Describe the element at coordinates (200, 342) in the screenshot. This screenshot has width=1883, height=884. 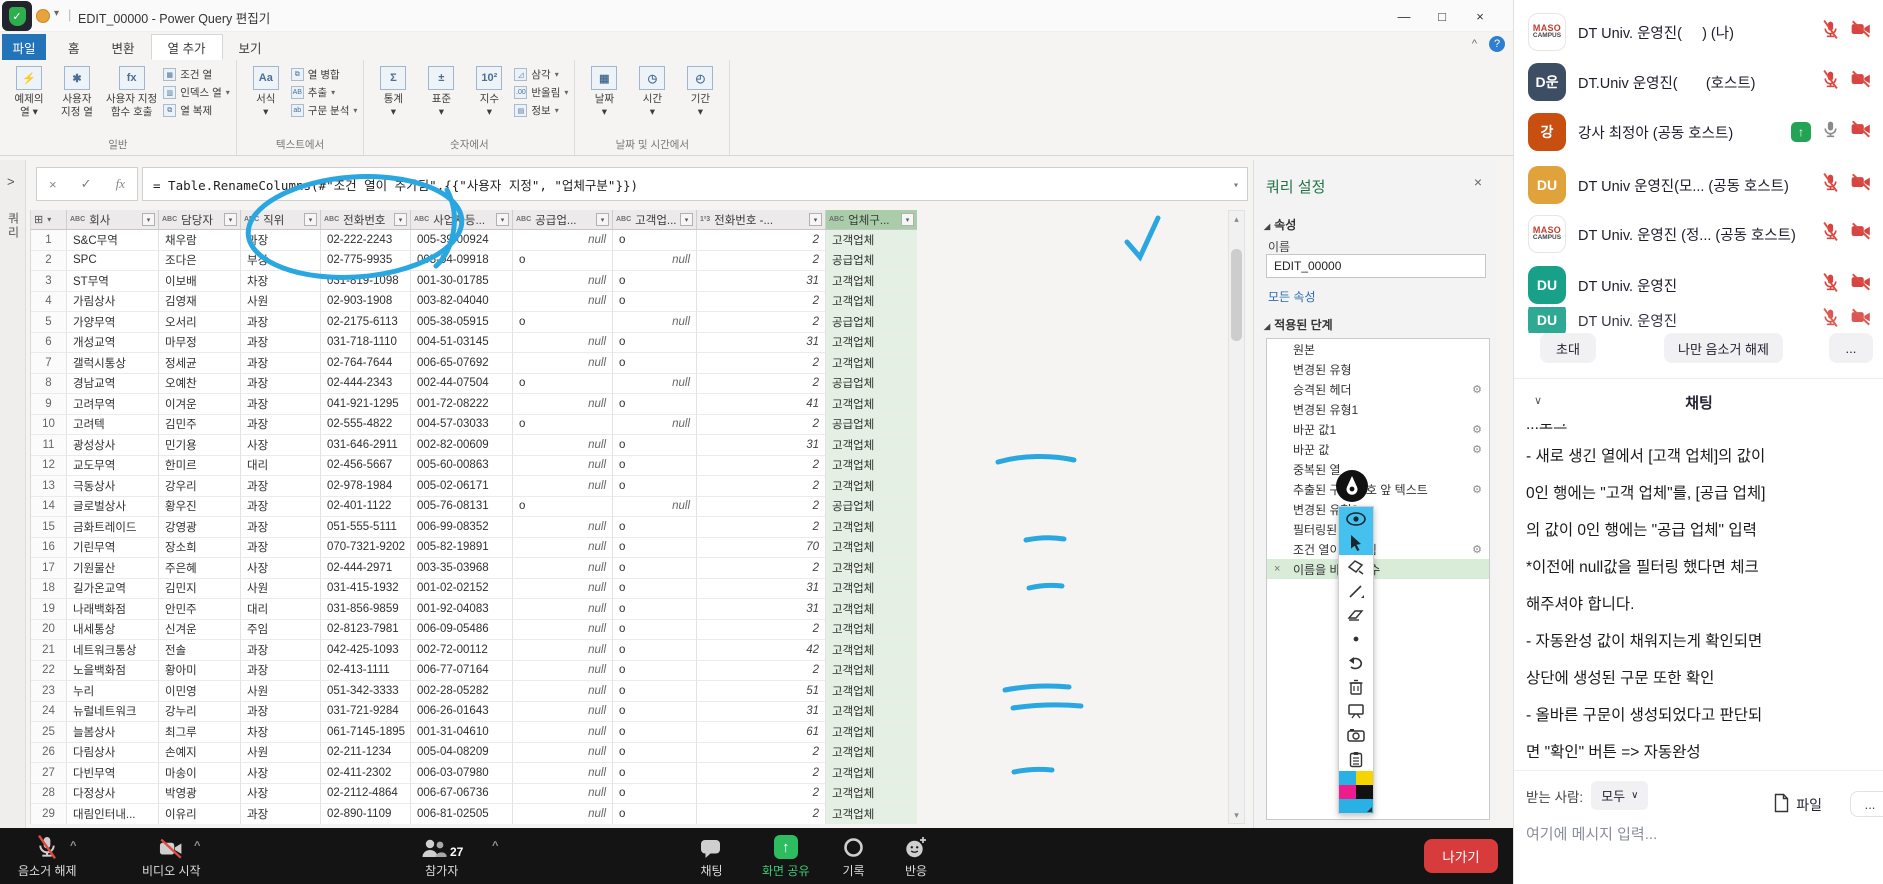
I see `cell: 마무정` at that location.